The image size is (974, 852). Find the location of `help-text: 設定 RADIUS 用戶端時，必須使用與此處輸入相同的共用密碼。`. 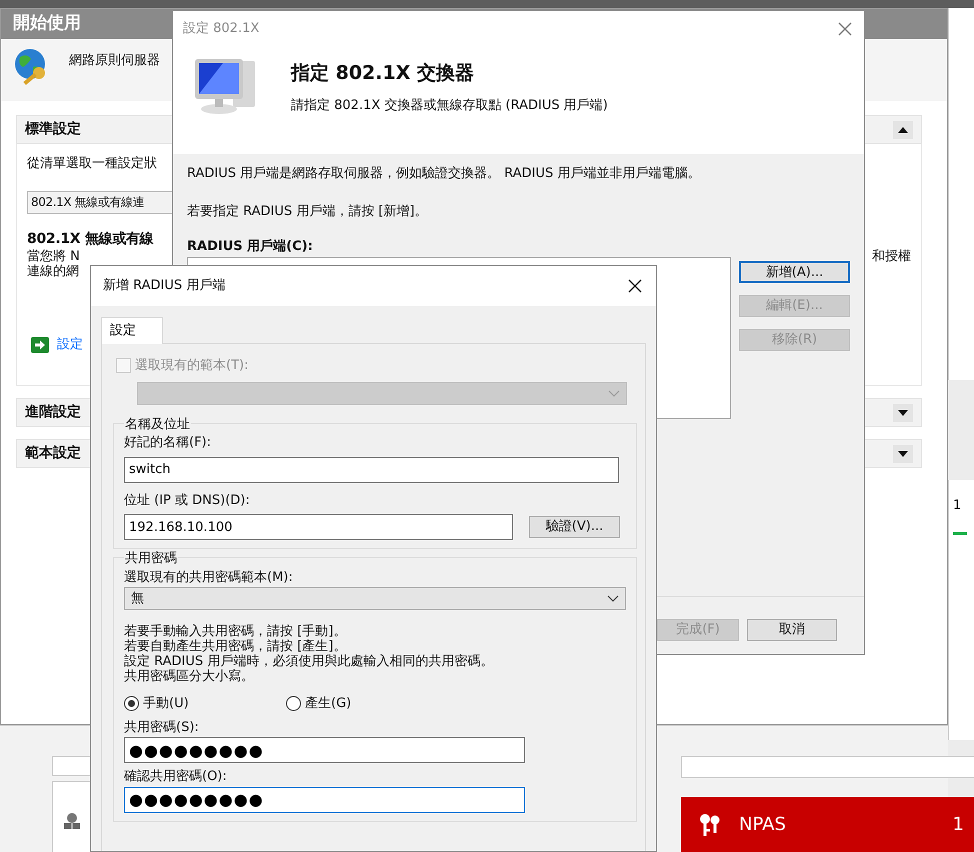

help-text: 設定 RADIUS 用戶端時，必須使用與此處輸入相同的共用密碼。 is located at coordinates (309, 661).